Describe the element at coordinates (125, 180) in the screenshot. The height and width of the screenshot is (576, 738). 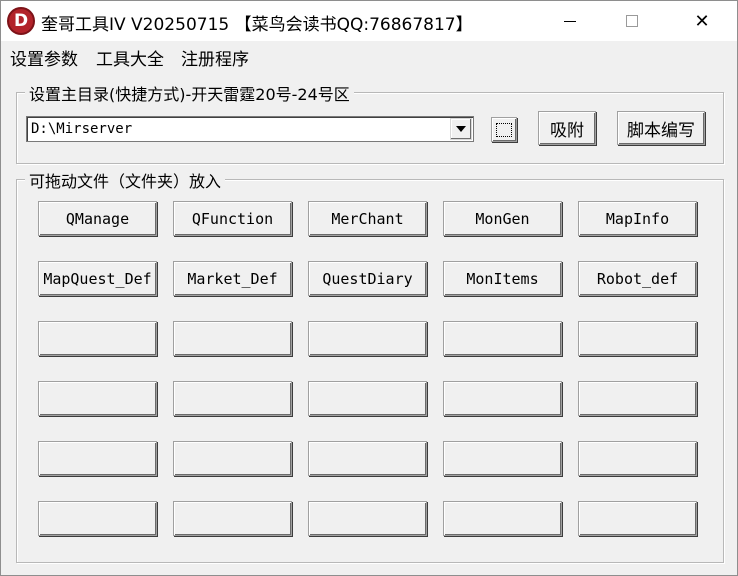
I see `files-group-legend: 可拖动文件（文件夹）放入` at that location.